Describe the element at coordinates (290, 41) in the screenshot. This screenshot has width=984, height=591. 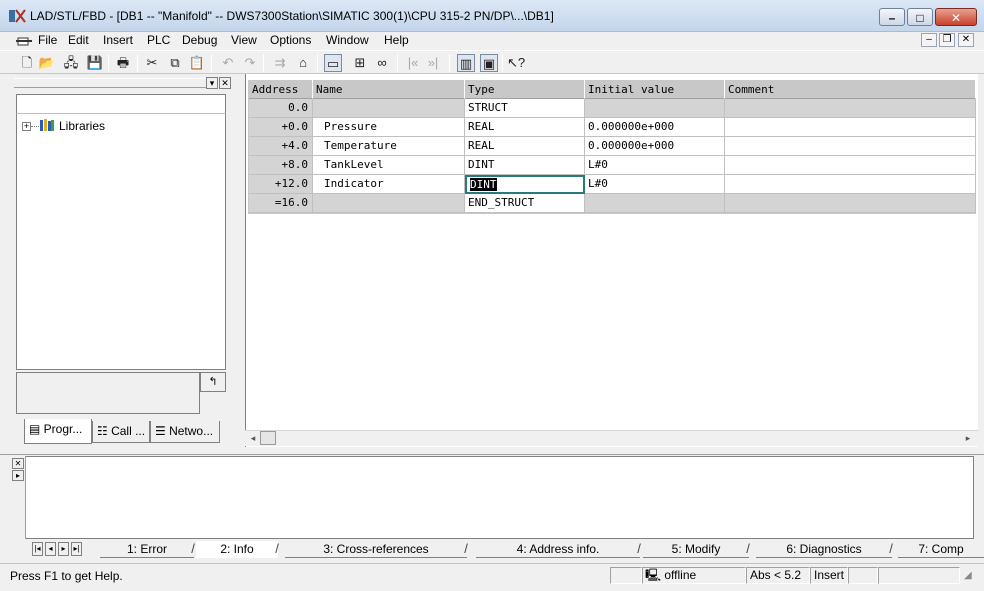
I see `menu-options: Options` at that location.